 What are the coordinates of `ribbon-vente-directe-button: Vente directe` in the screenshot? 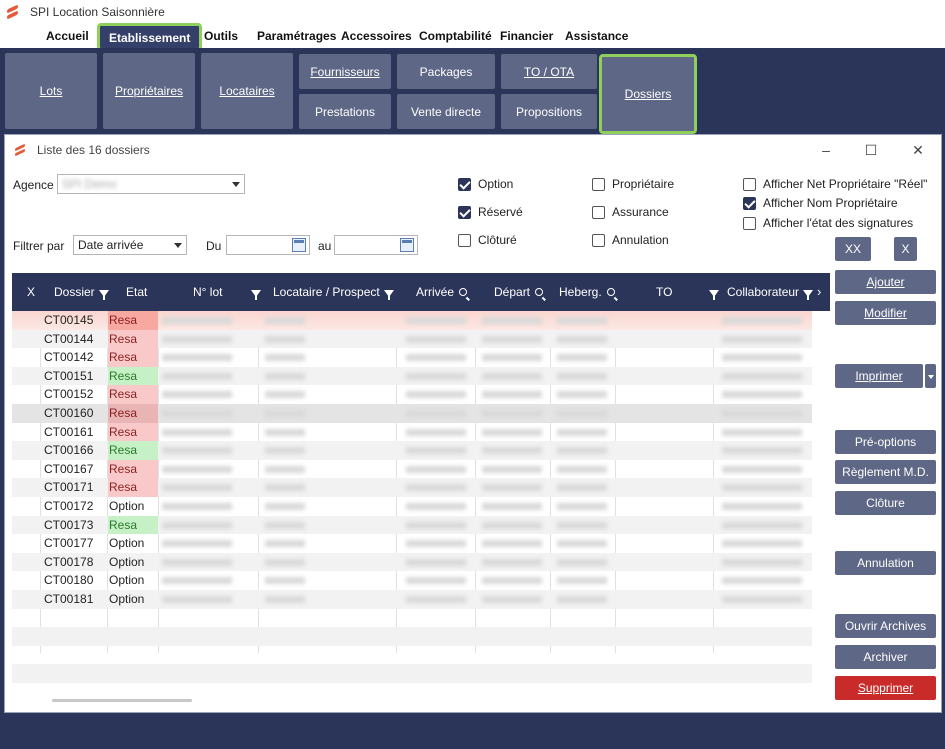 It's located at (446, 111).